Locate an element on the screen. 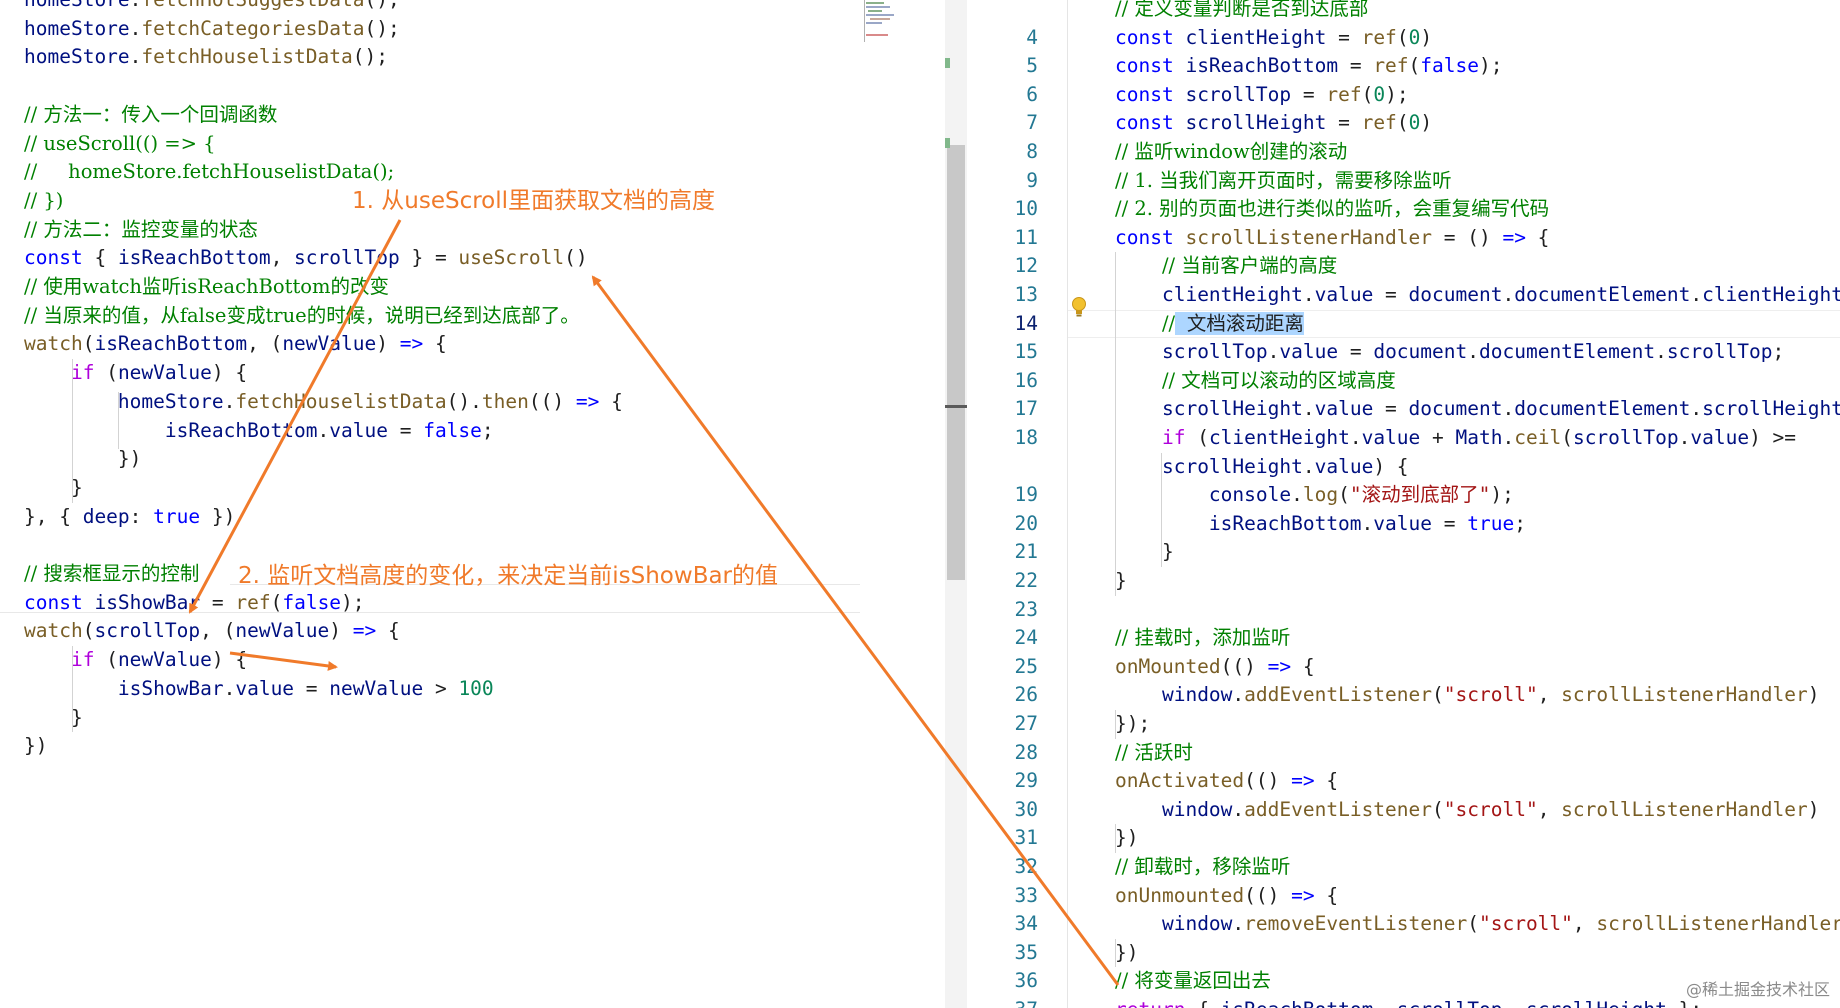 Image resolution: width=1840 pixels, height=1008 pixels. code-token: if is located at coordinates (1173, 437).